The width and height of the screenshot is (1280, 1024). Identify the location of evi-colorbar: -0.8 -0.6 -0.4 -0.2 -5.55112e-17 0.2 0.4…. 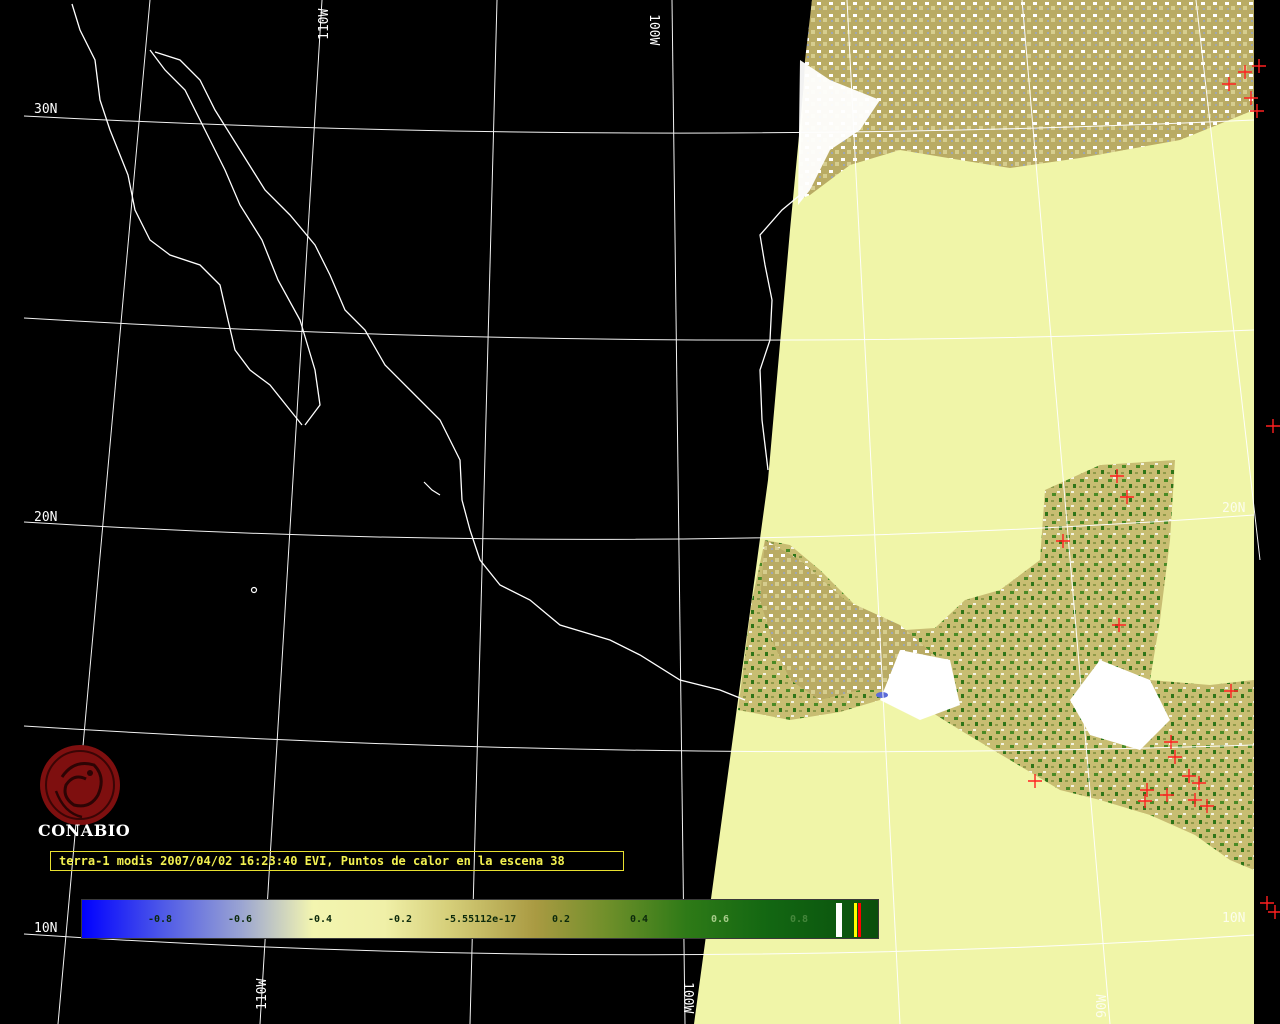
(480, 919).